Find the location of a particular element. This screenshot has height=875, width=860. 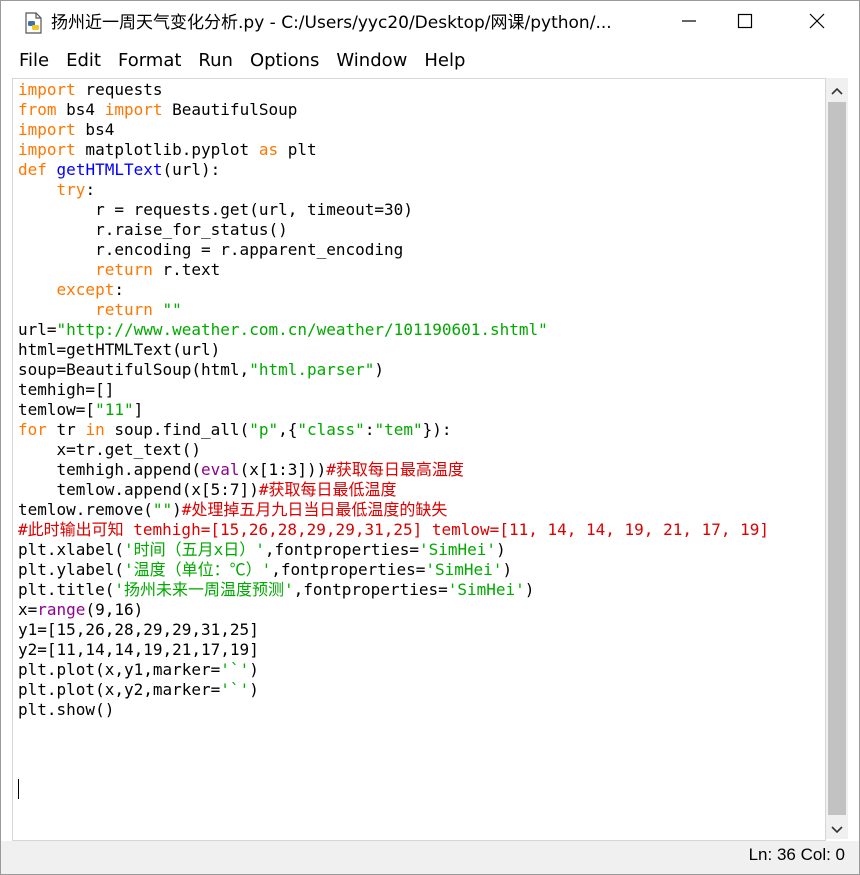

code-line: soup=BeautifulSoup(html,"html.parser") is located at coordinates (201, 369).